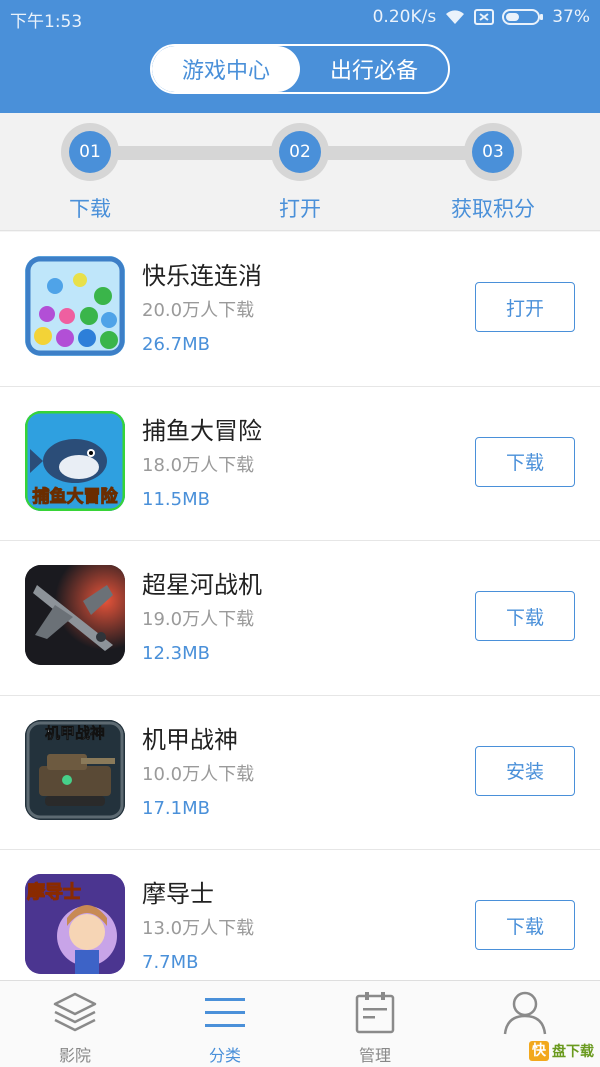 This screenshot has width=600, height=1067. Describe the element at coordinates (198, 928) in the screenshot. I see `app-downloads: 13.0万人下载` at that location.